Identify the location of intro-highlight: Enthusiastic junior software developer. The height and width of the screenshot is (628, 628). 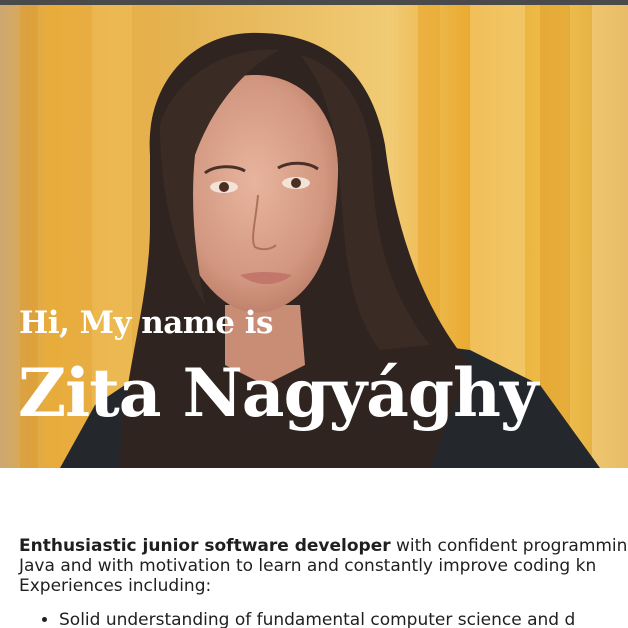
(205, 546).